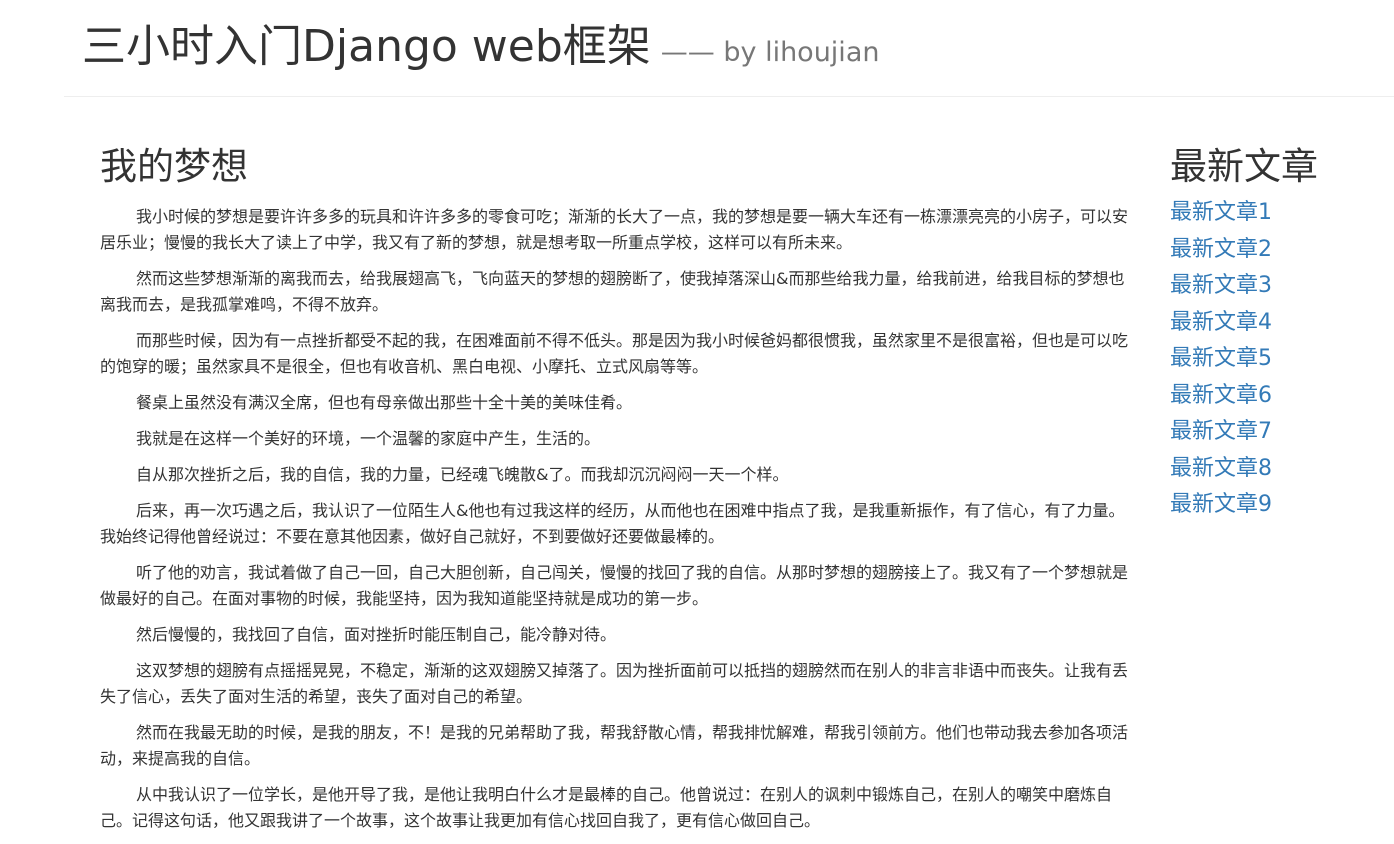 This screenshot has height=844, width=1394. I want to click on site-title: 三小时入门Django web框架 —— by lihoujian, so click(480, 50).